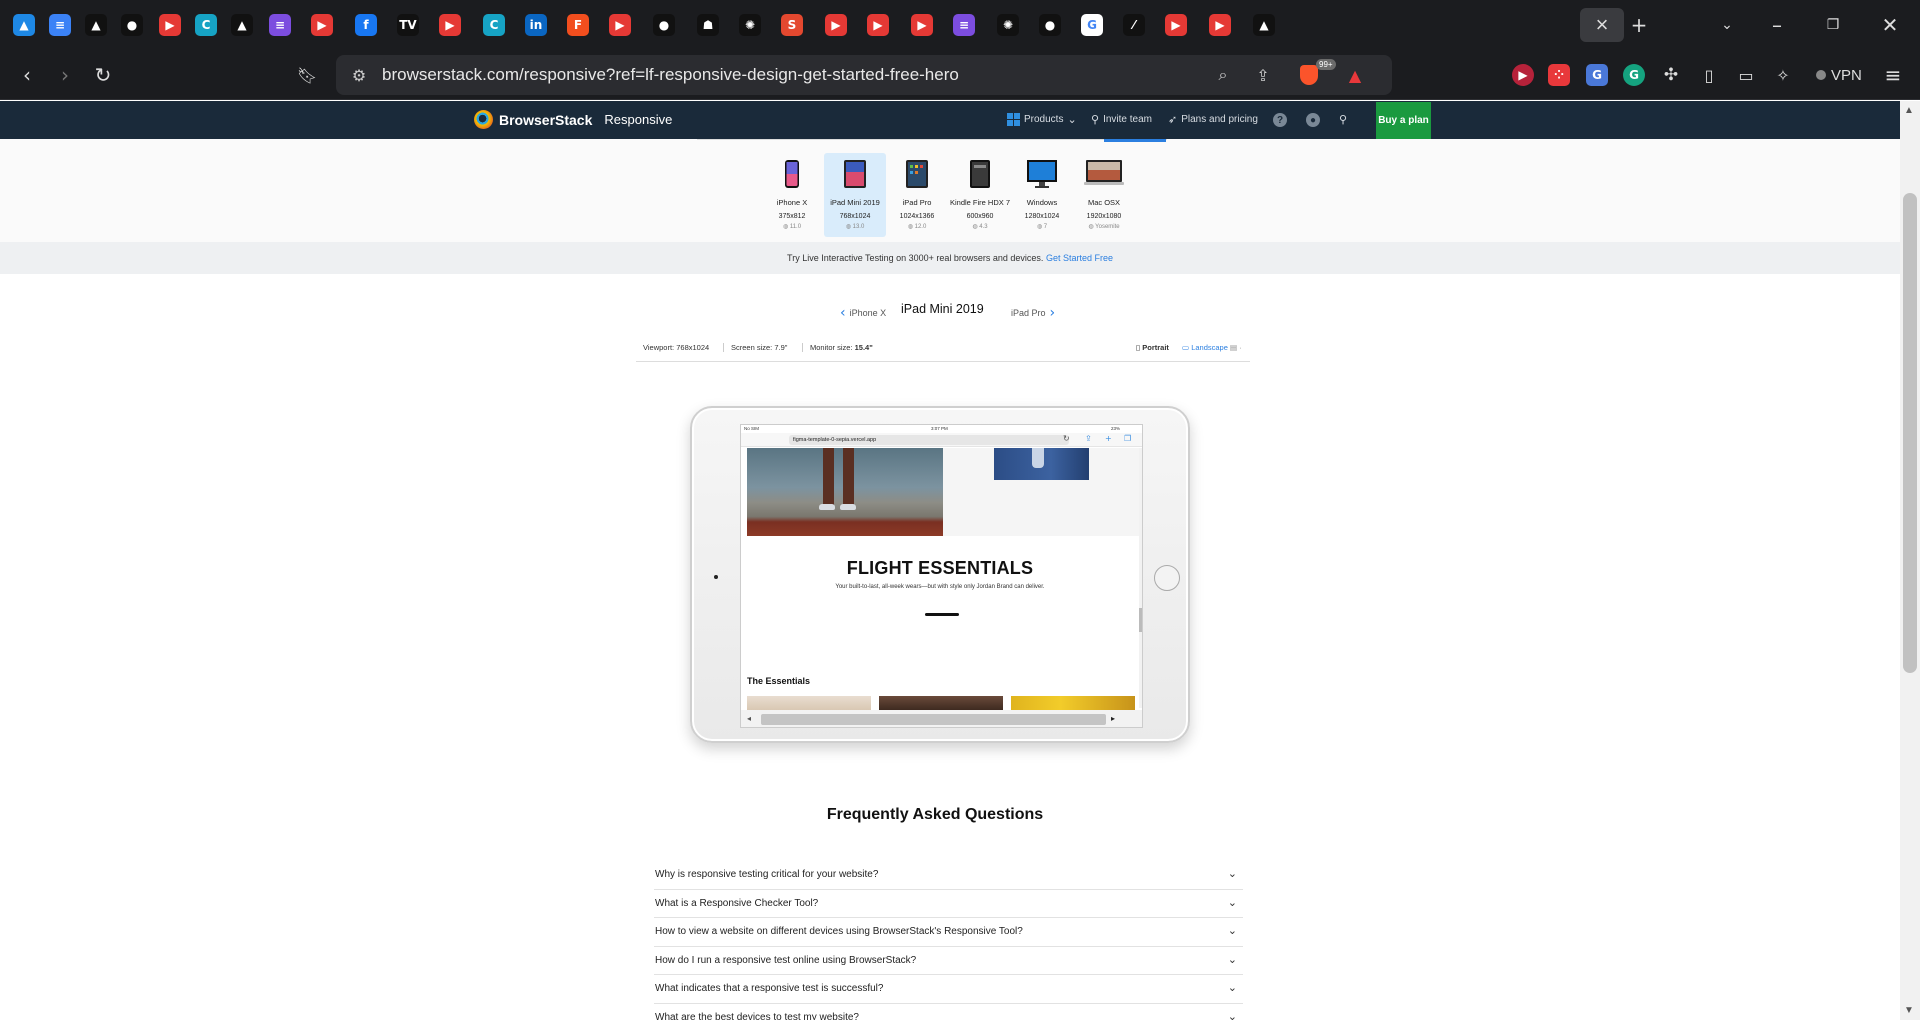 Image resolution: width=1920 pixels, height=1020 pixels. I want to click on scroll-down-icon: ▼, so click(1909, 1010).